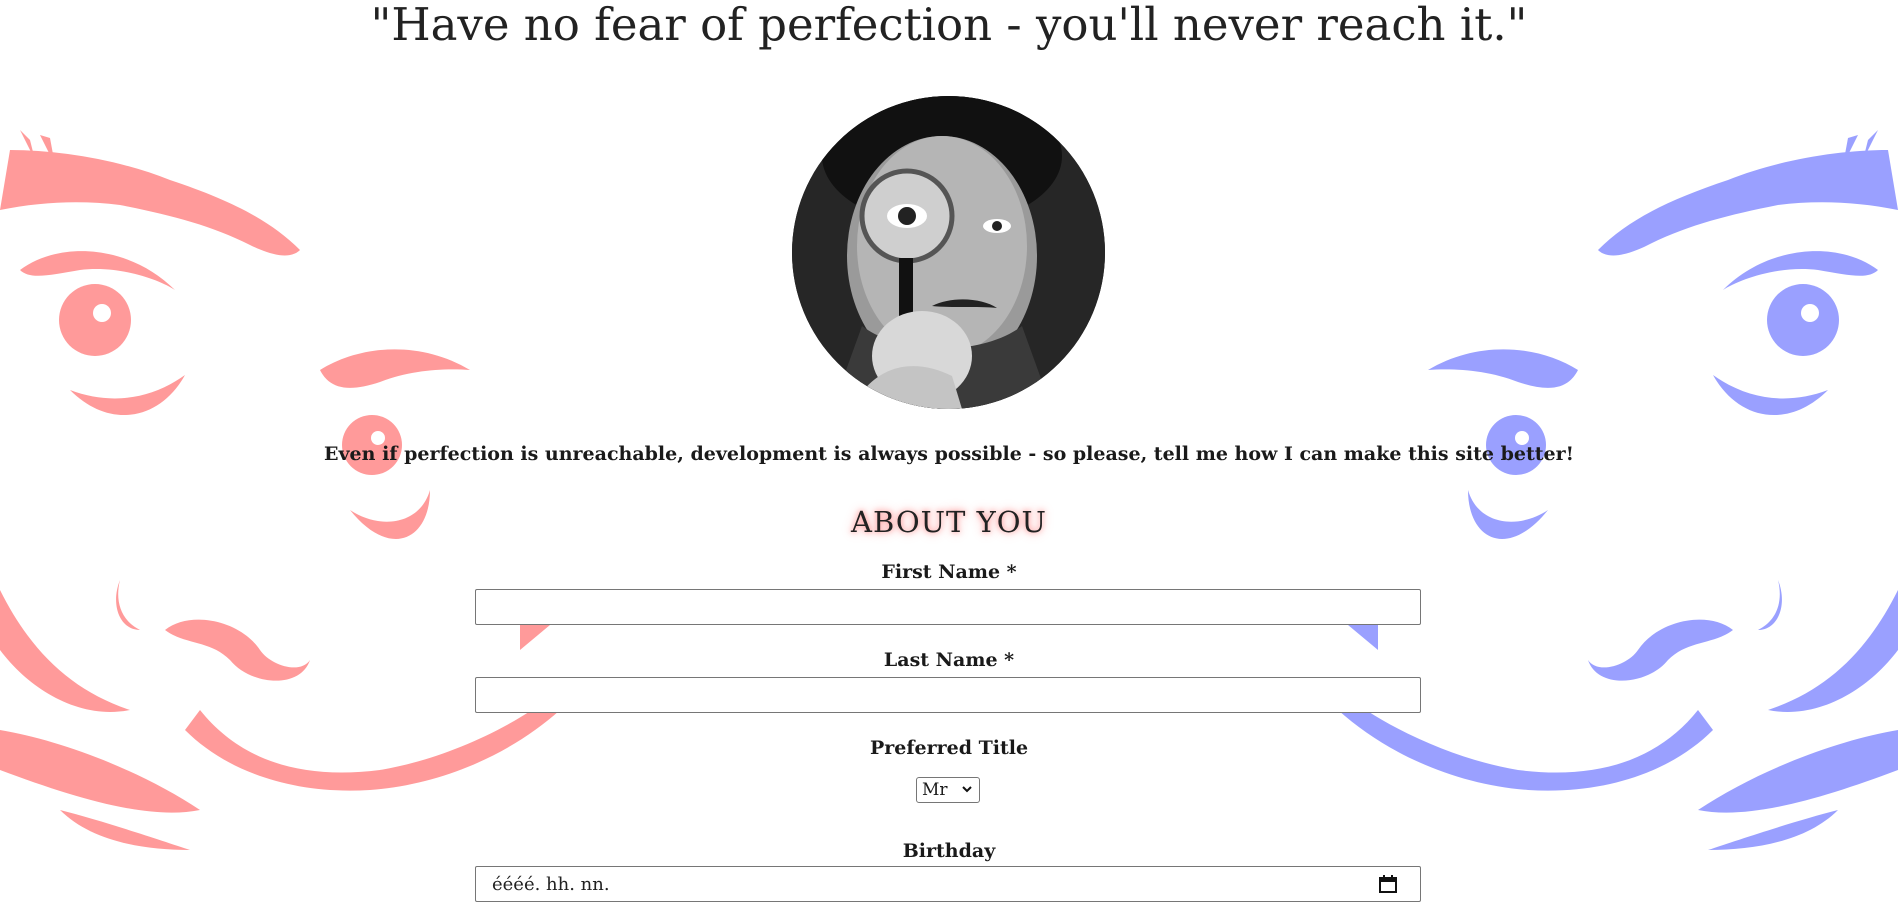  I want to click on last-name-input, so click(948, 695).